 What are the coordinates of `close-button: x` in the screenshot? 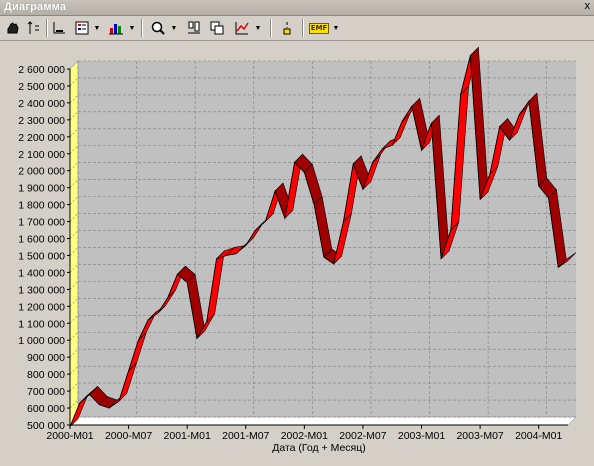 It's located at (588, 6).